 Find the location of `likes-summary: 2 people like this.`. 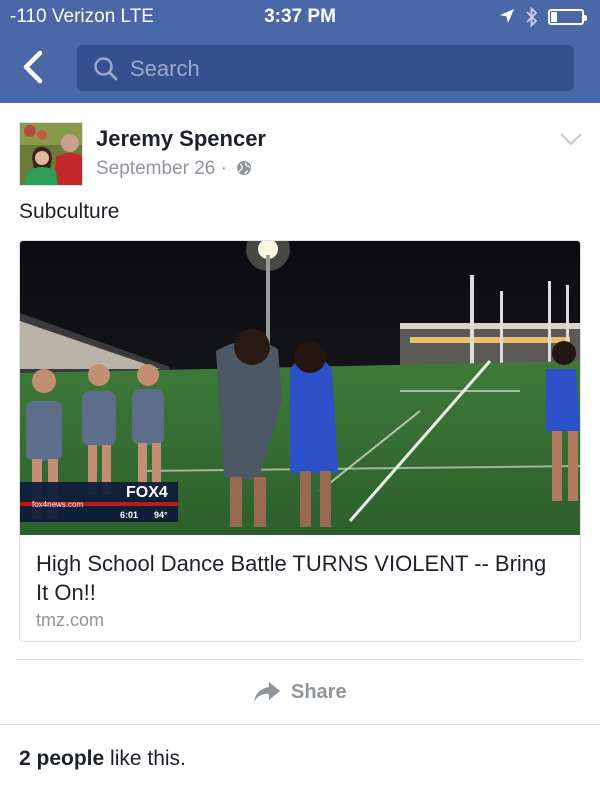

likes-summary: 2 people like this. is located at coordinates (102, 759).